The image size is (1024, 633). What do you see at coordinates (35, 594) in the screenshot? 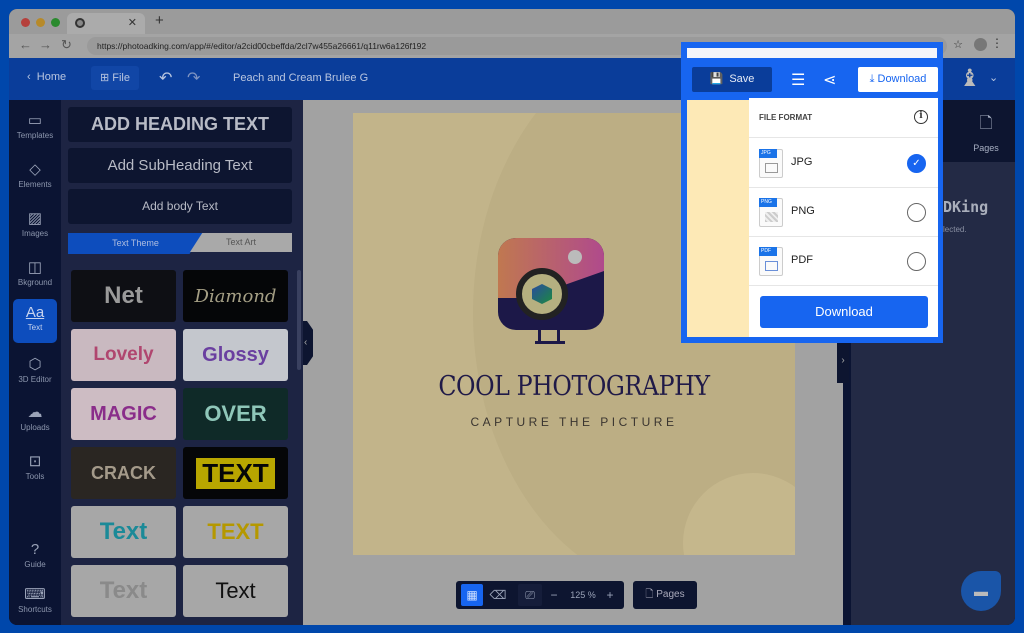
I see `keyboard-icon: ⌨` at bounding box center [35, 594].